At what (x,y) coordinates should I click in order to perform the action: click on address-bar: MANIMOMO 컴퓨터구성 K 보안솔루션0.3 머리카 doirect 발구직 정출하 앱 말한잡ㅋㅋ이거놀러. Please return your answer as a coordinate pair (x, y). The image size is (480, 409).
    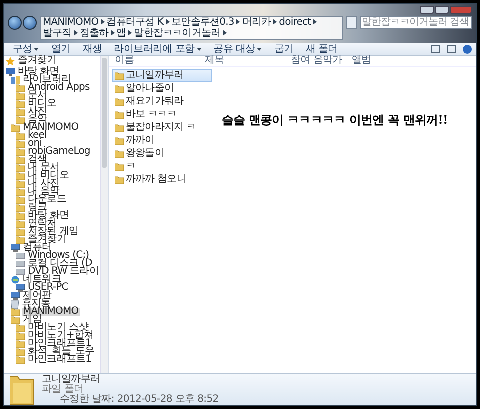
    Looking at the image, I should click on (191, 28).